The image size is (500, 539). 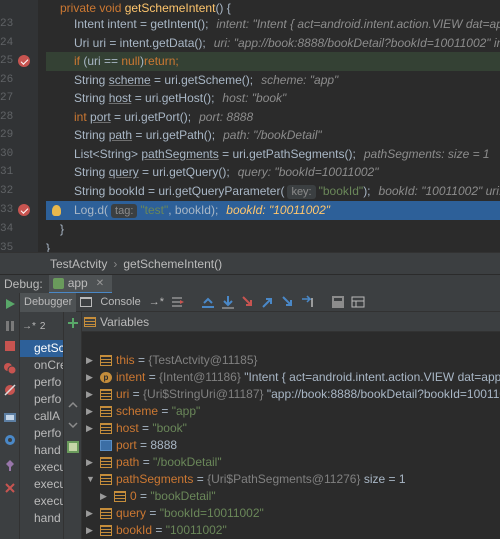 What do you see at coordinates (73, 425) in the screenshot?
I see `scroll-down-icon` at bounding box center [73, 425].